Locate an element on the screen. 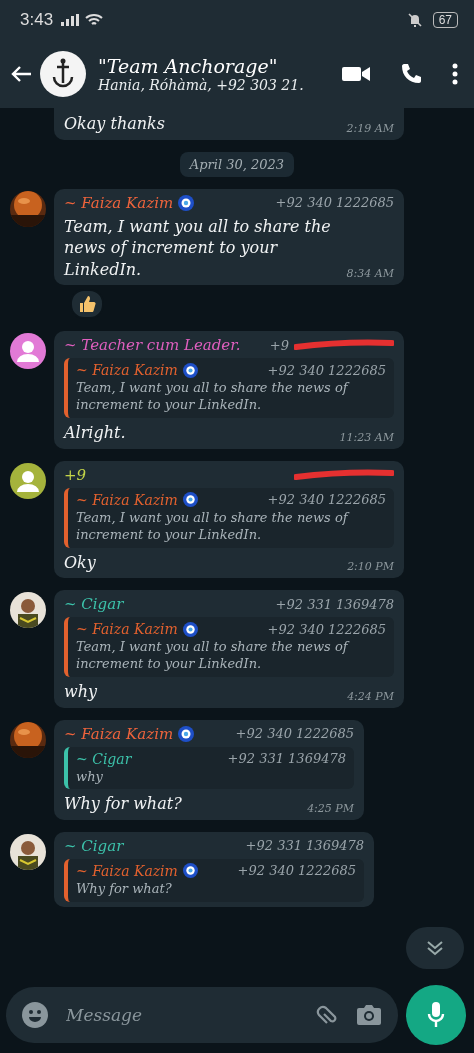 The image size is (474, 1053). message-bubble: ~ Teacher cum Leader. +9 ~ Faiza Kazim +92 340 1222685 Team, I want you all to share the news of increment to your LinkedIn. Alright. 11:23 AM is located at coordinates (229, 390).